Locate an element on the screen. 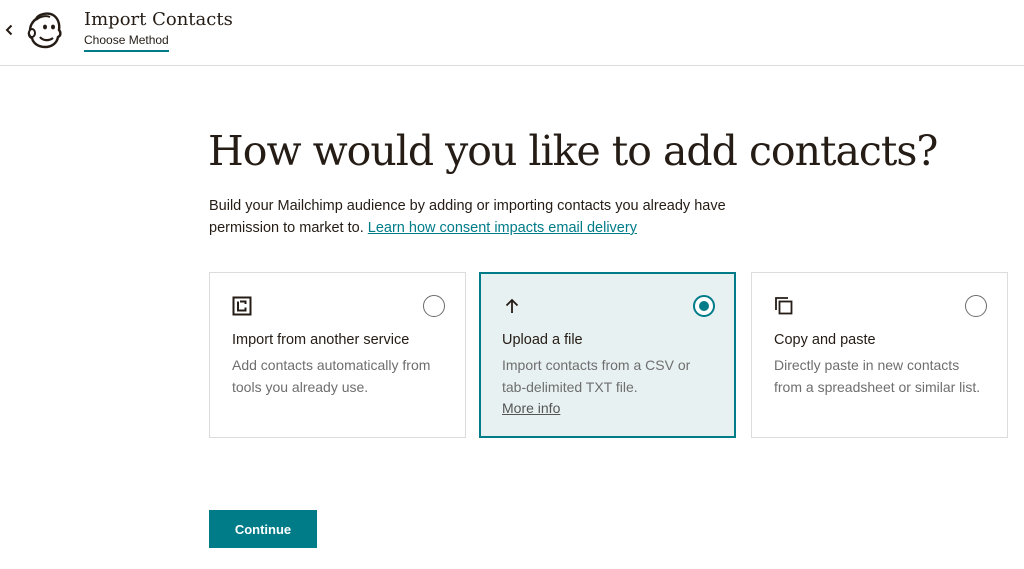  option-radio-import-service is located at coordinates (434, 306).